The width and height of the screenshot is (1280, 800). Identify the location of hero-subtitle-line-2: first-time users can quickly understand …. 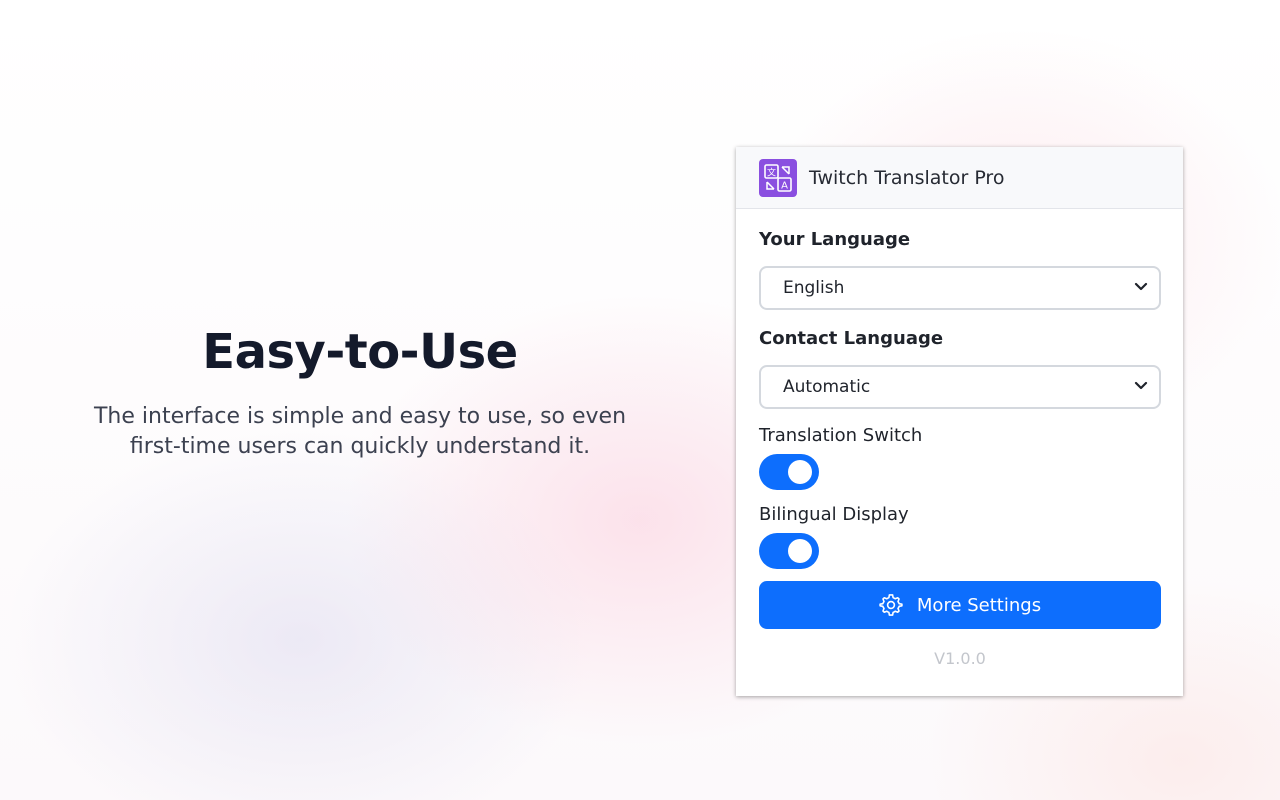
(360, 446).